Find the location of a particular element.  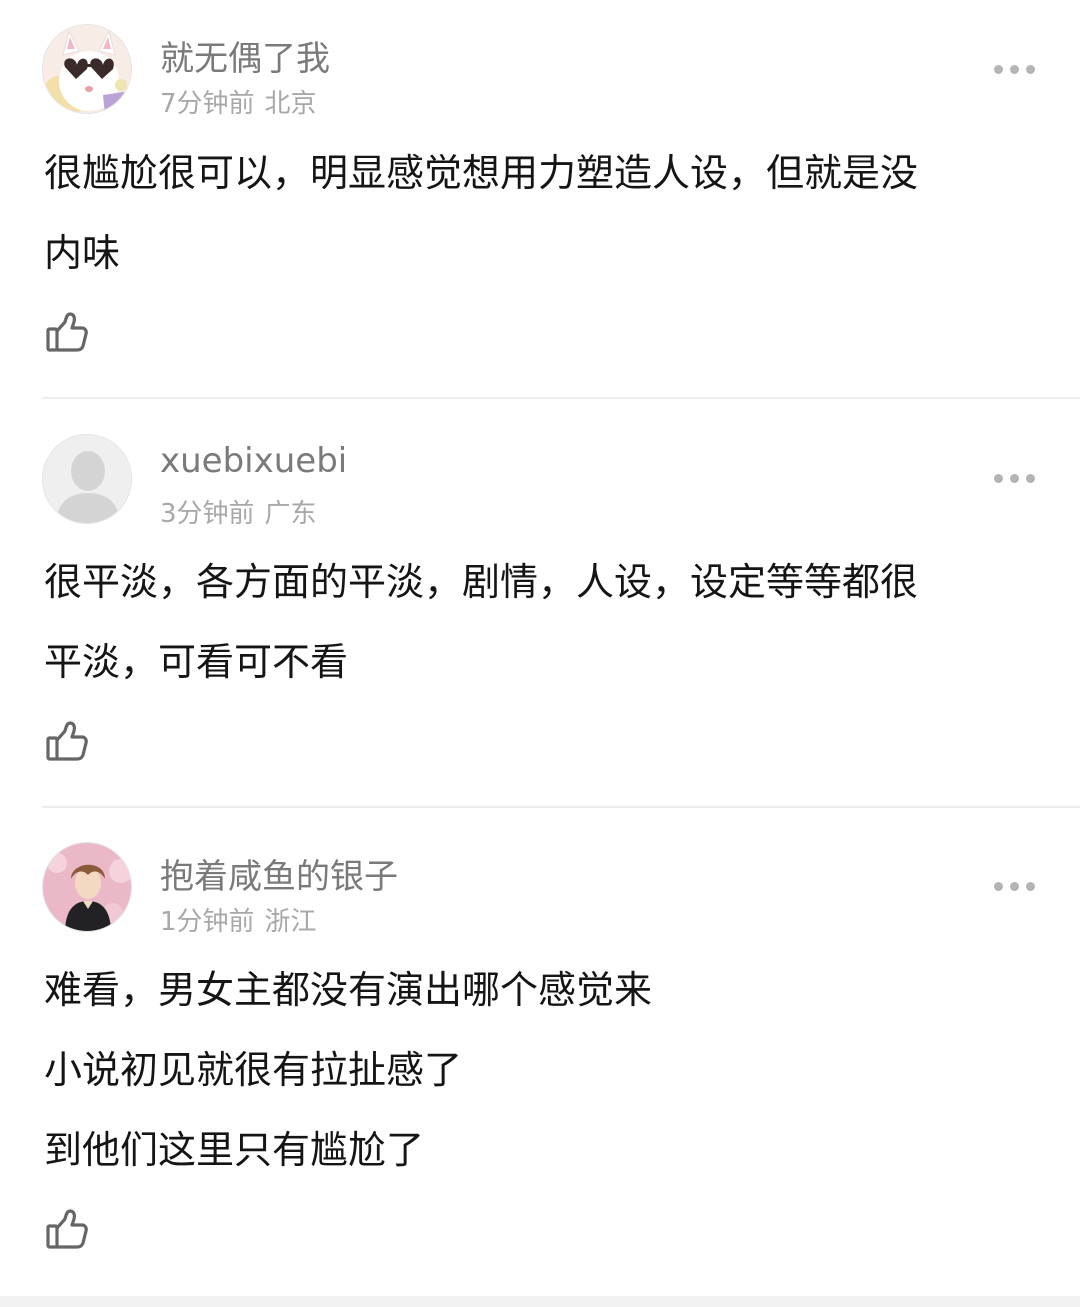

username: 抱着咸鱼的银子 is located at coordinates (279, 873).